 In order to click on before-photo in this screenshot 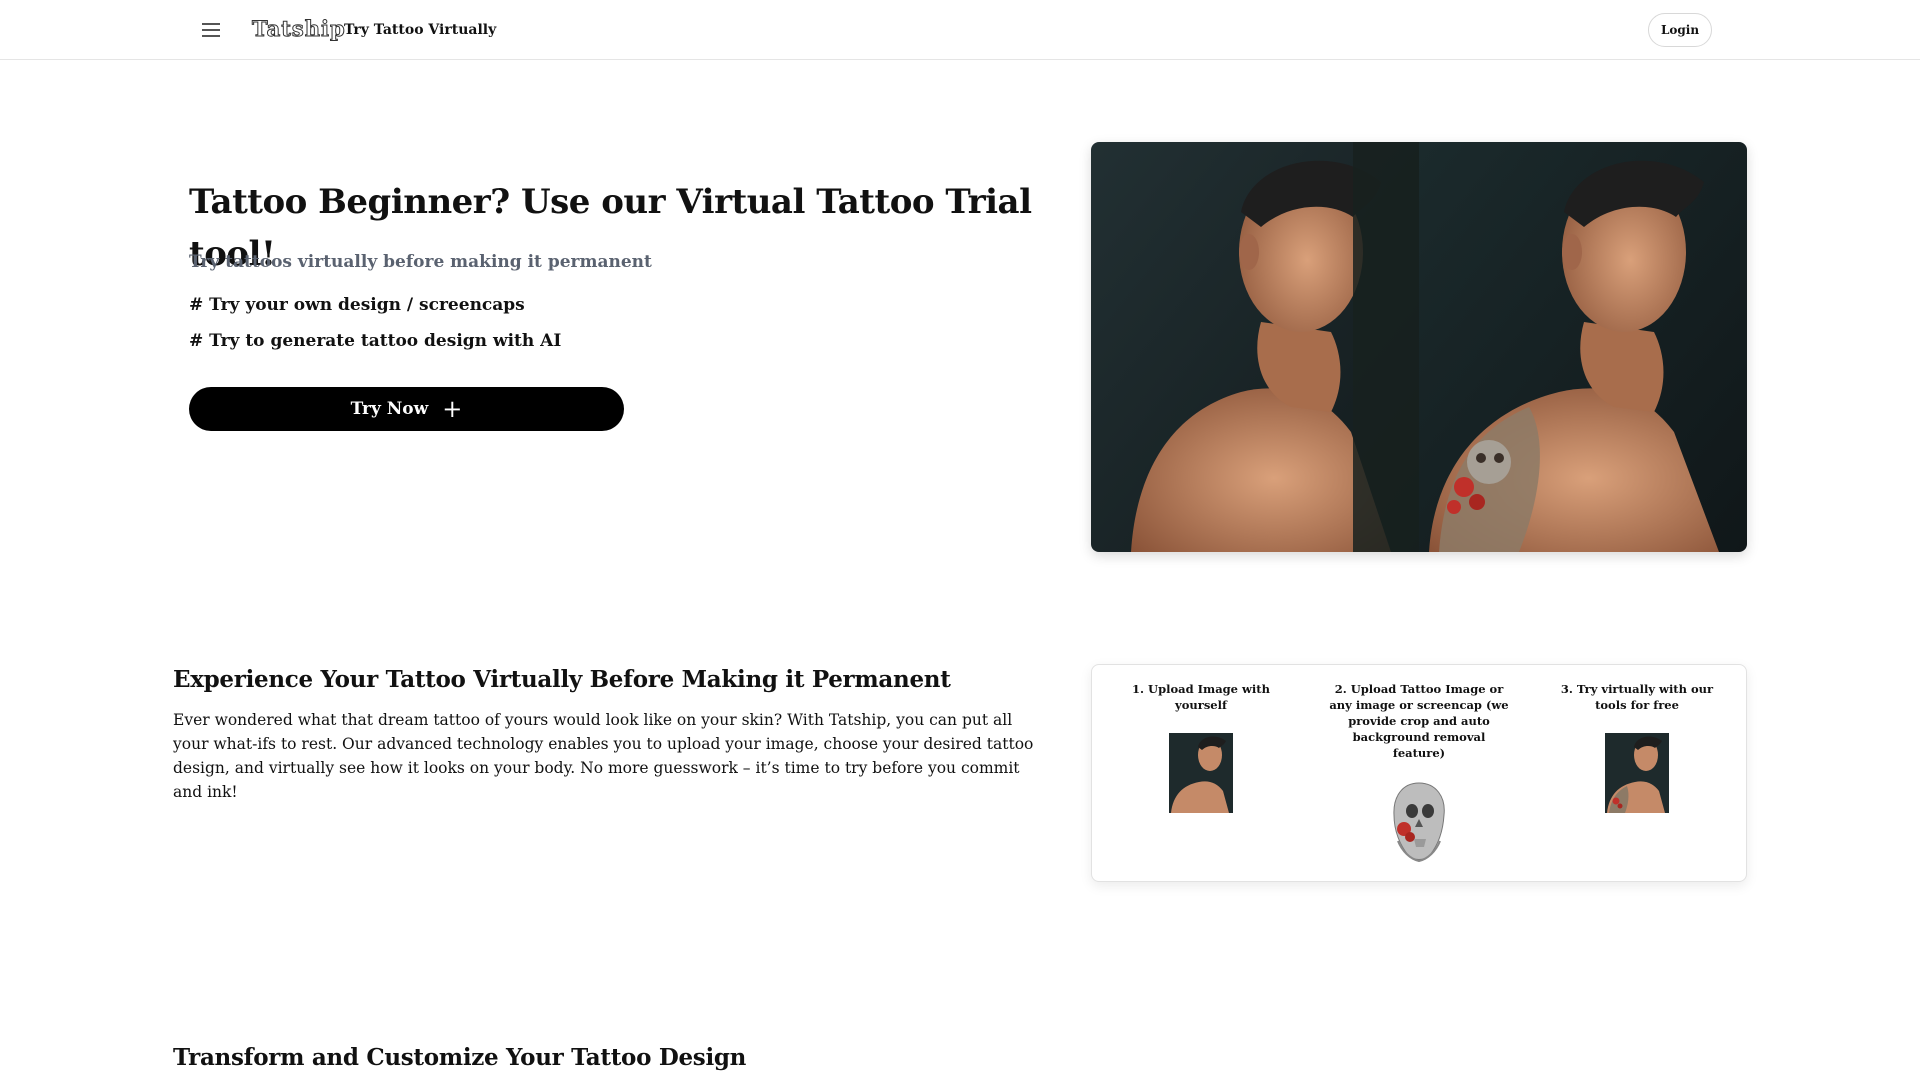, I will do `click(1255, 347)`.